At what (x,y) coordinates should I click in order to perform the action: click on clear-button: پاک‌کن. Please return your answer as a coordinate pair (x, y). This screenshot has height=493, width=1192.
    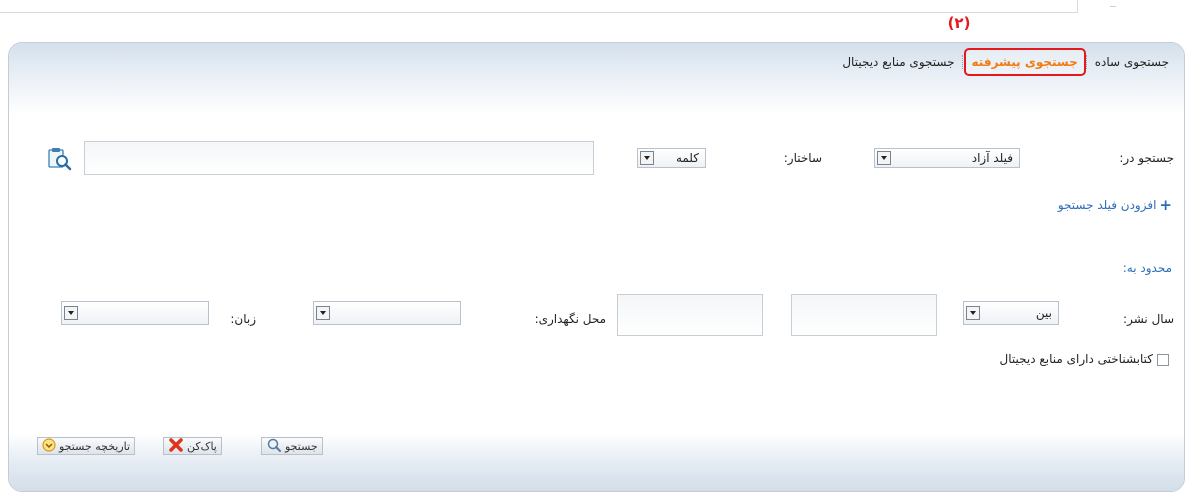
    Looking at the image, I should click on (192, 446).